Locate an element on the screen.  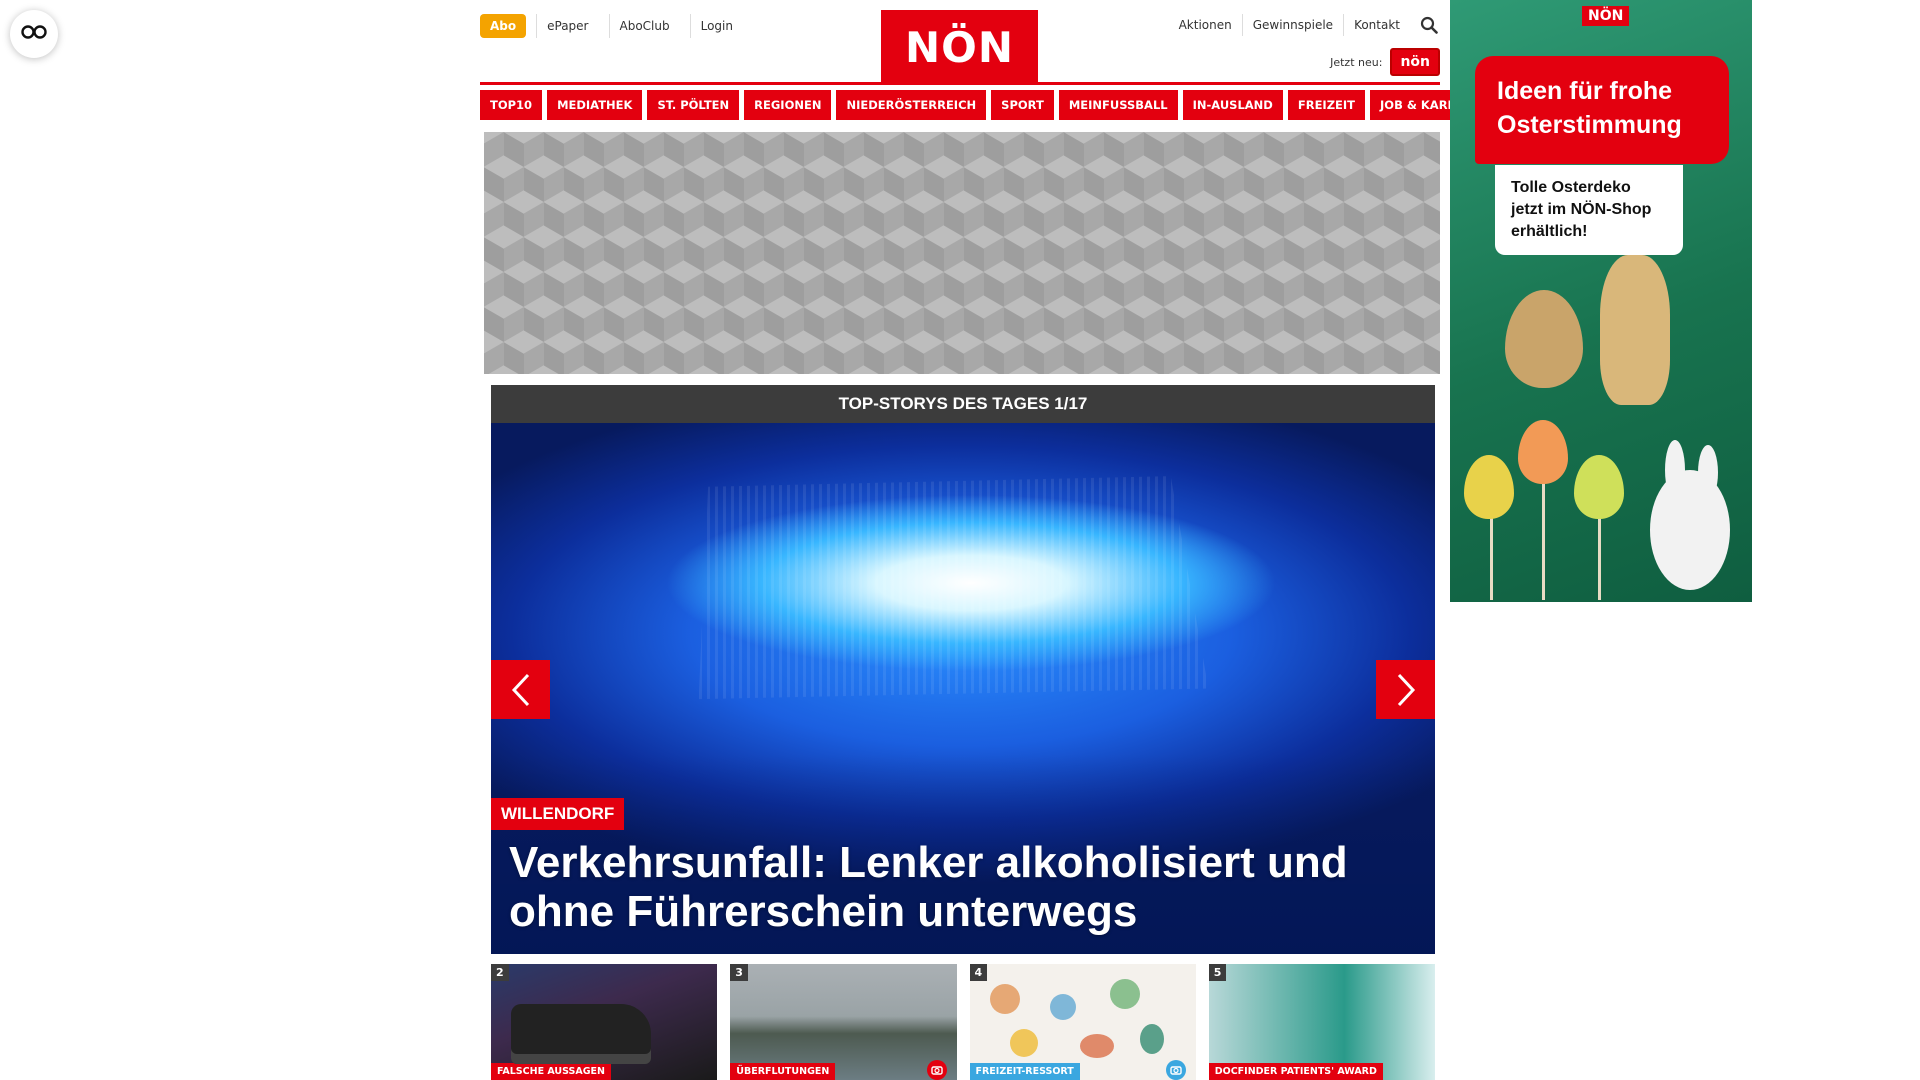
nav-item-freizeit: FREIZEIT is located at coordinates (1326, 105).